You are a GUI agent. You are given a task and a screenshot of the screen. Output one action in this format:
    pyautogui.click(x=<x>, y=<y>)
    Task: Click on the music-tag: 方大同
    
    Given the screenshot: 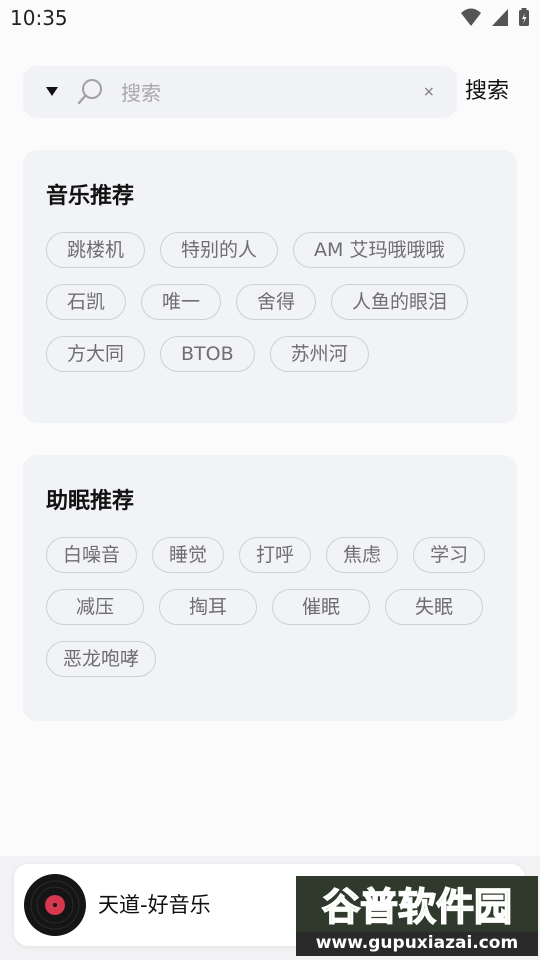 What is the action you would take?
    pyautogui.click(x=96, y=354)
    